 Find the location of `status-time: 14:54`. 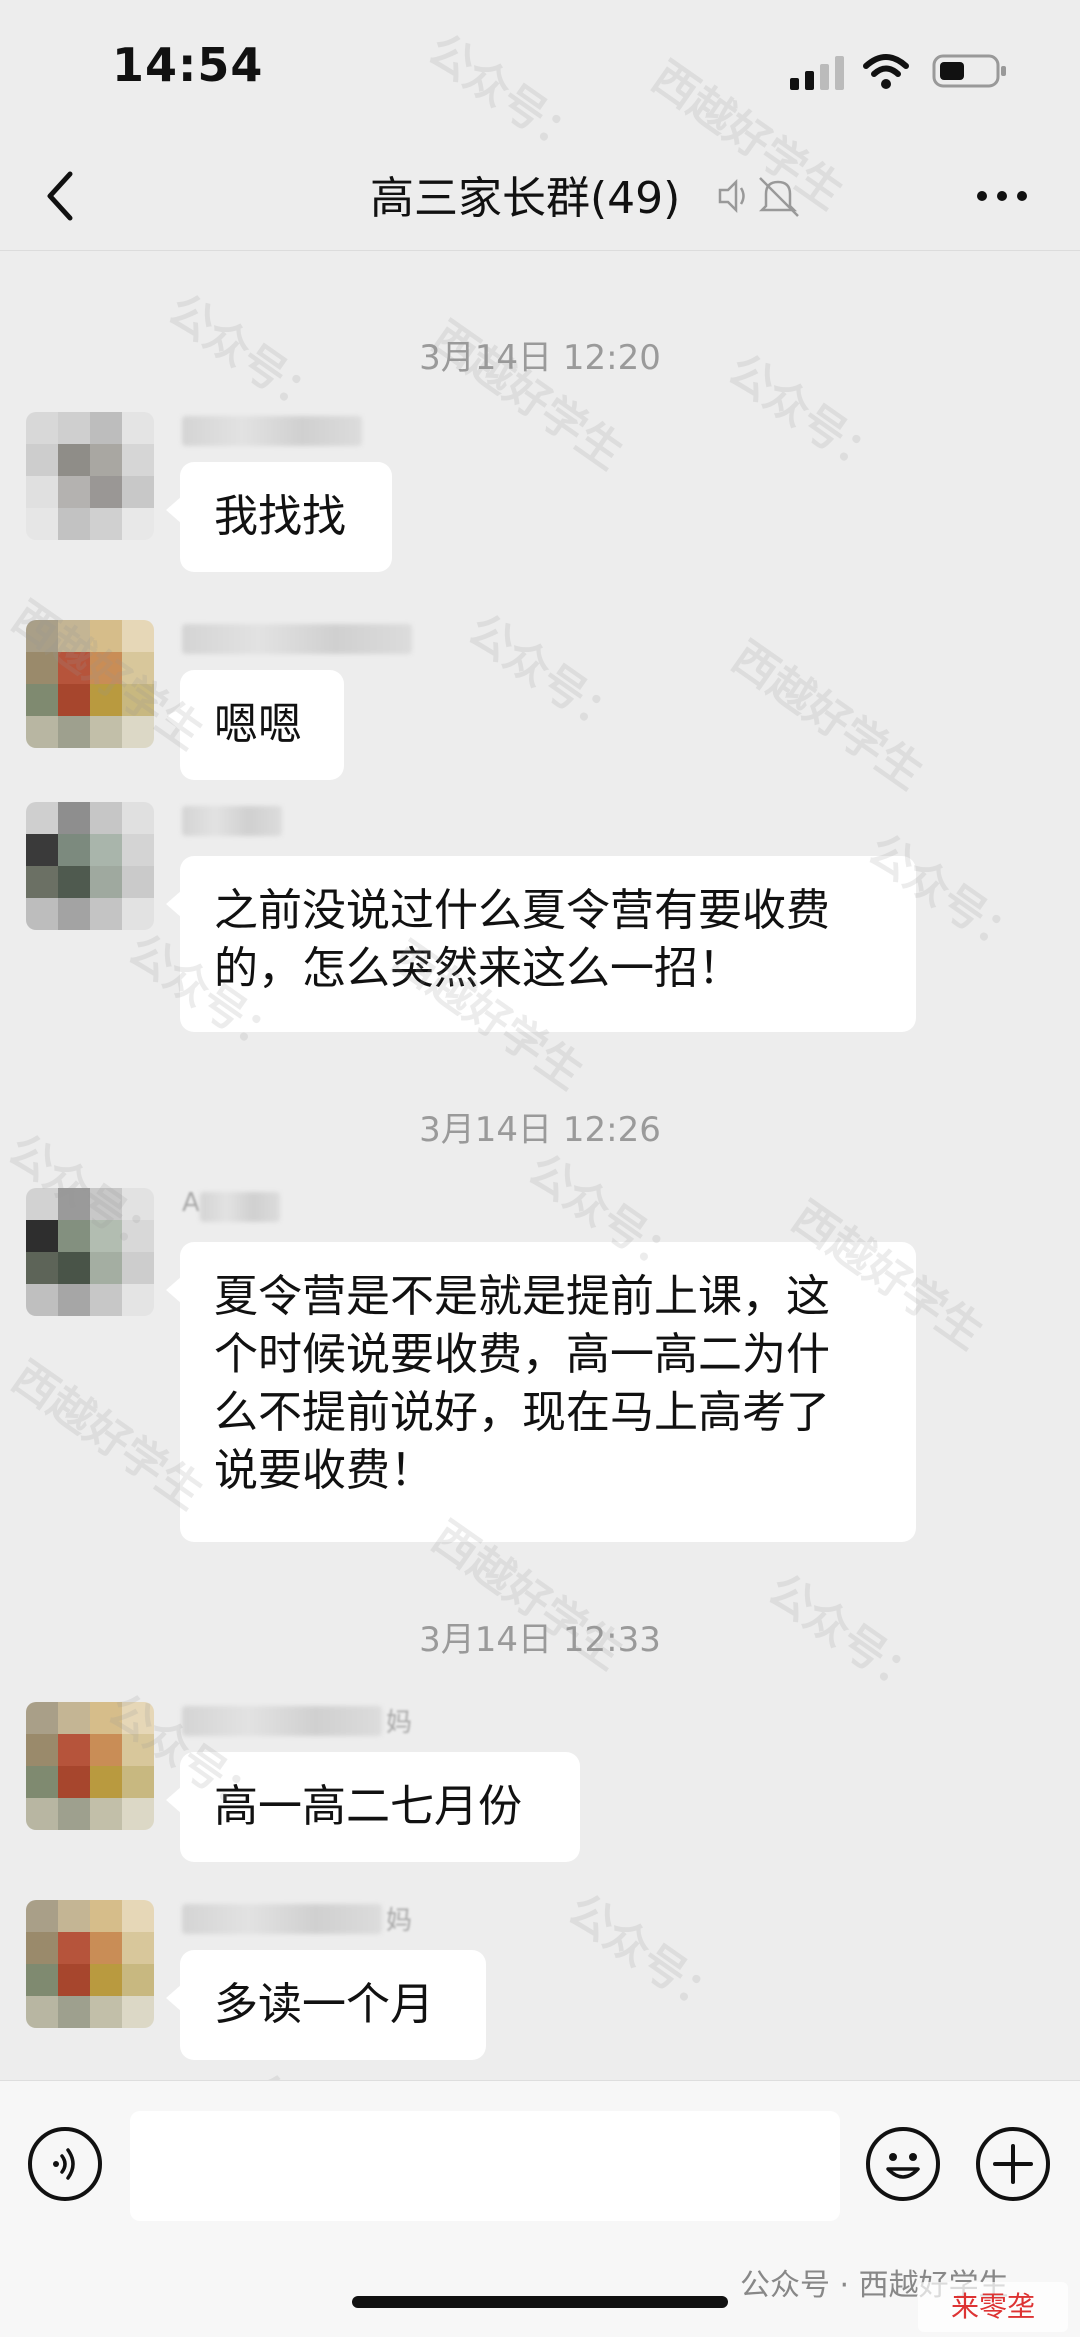

status-time: 14:54 is located at coordinates (188, 65).